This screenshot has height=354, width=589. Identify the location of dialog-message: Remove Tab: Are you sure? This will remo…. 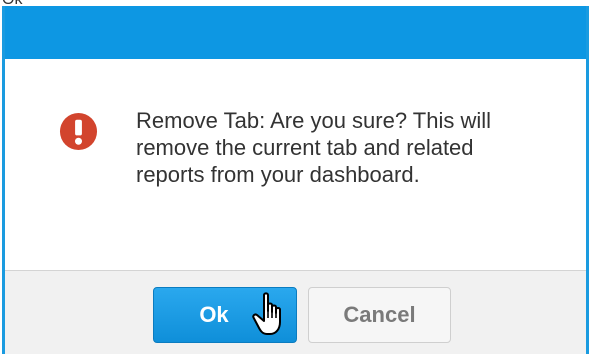
(314, 147).